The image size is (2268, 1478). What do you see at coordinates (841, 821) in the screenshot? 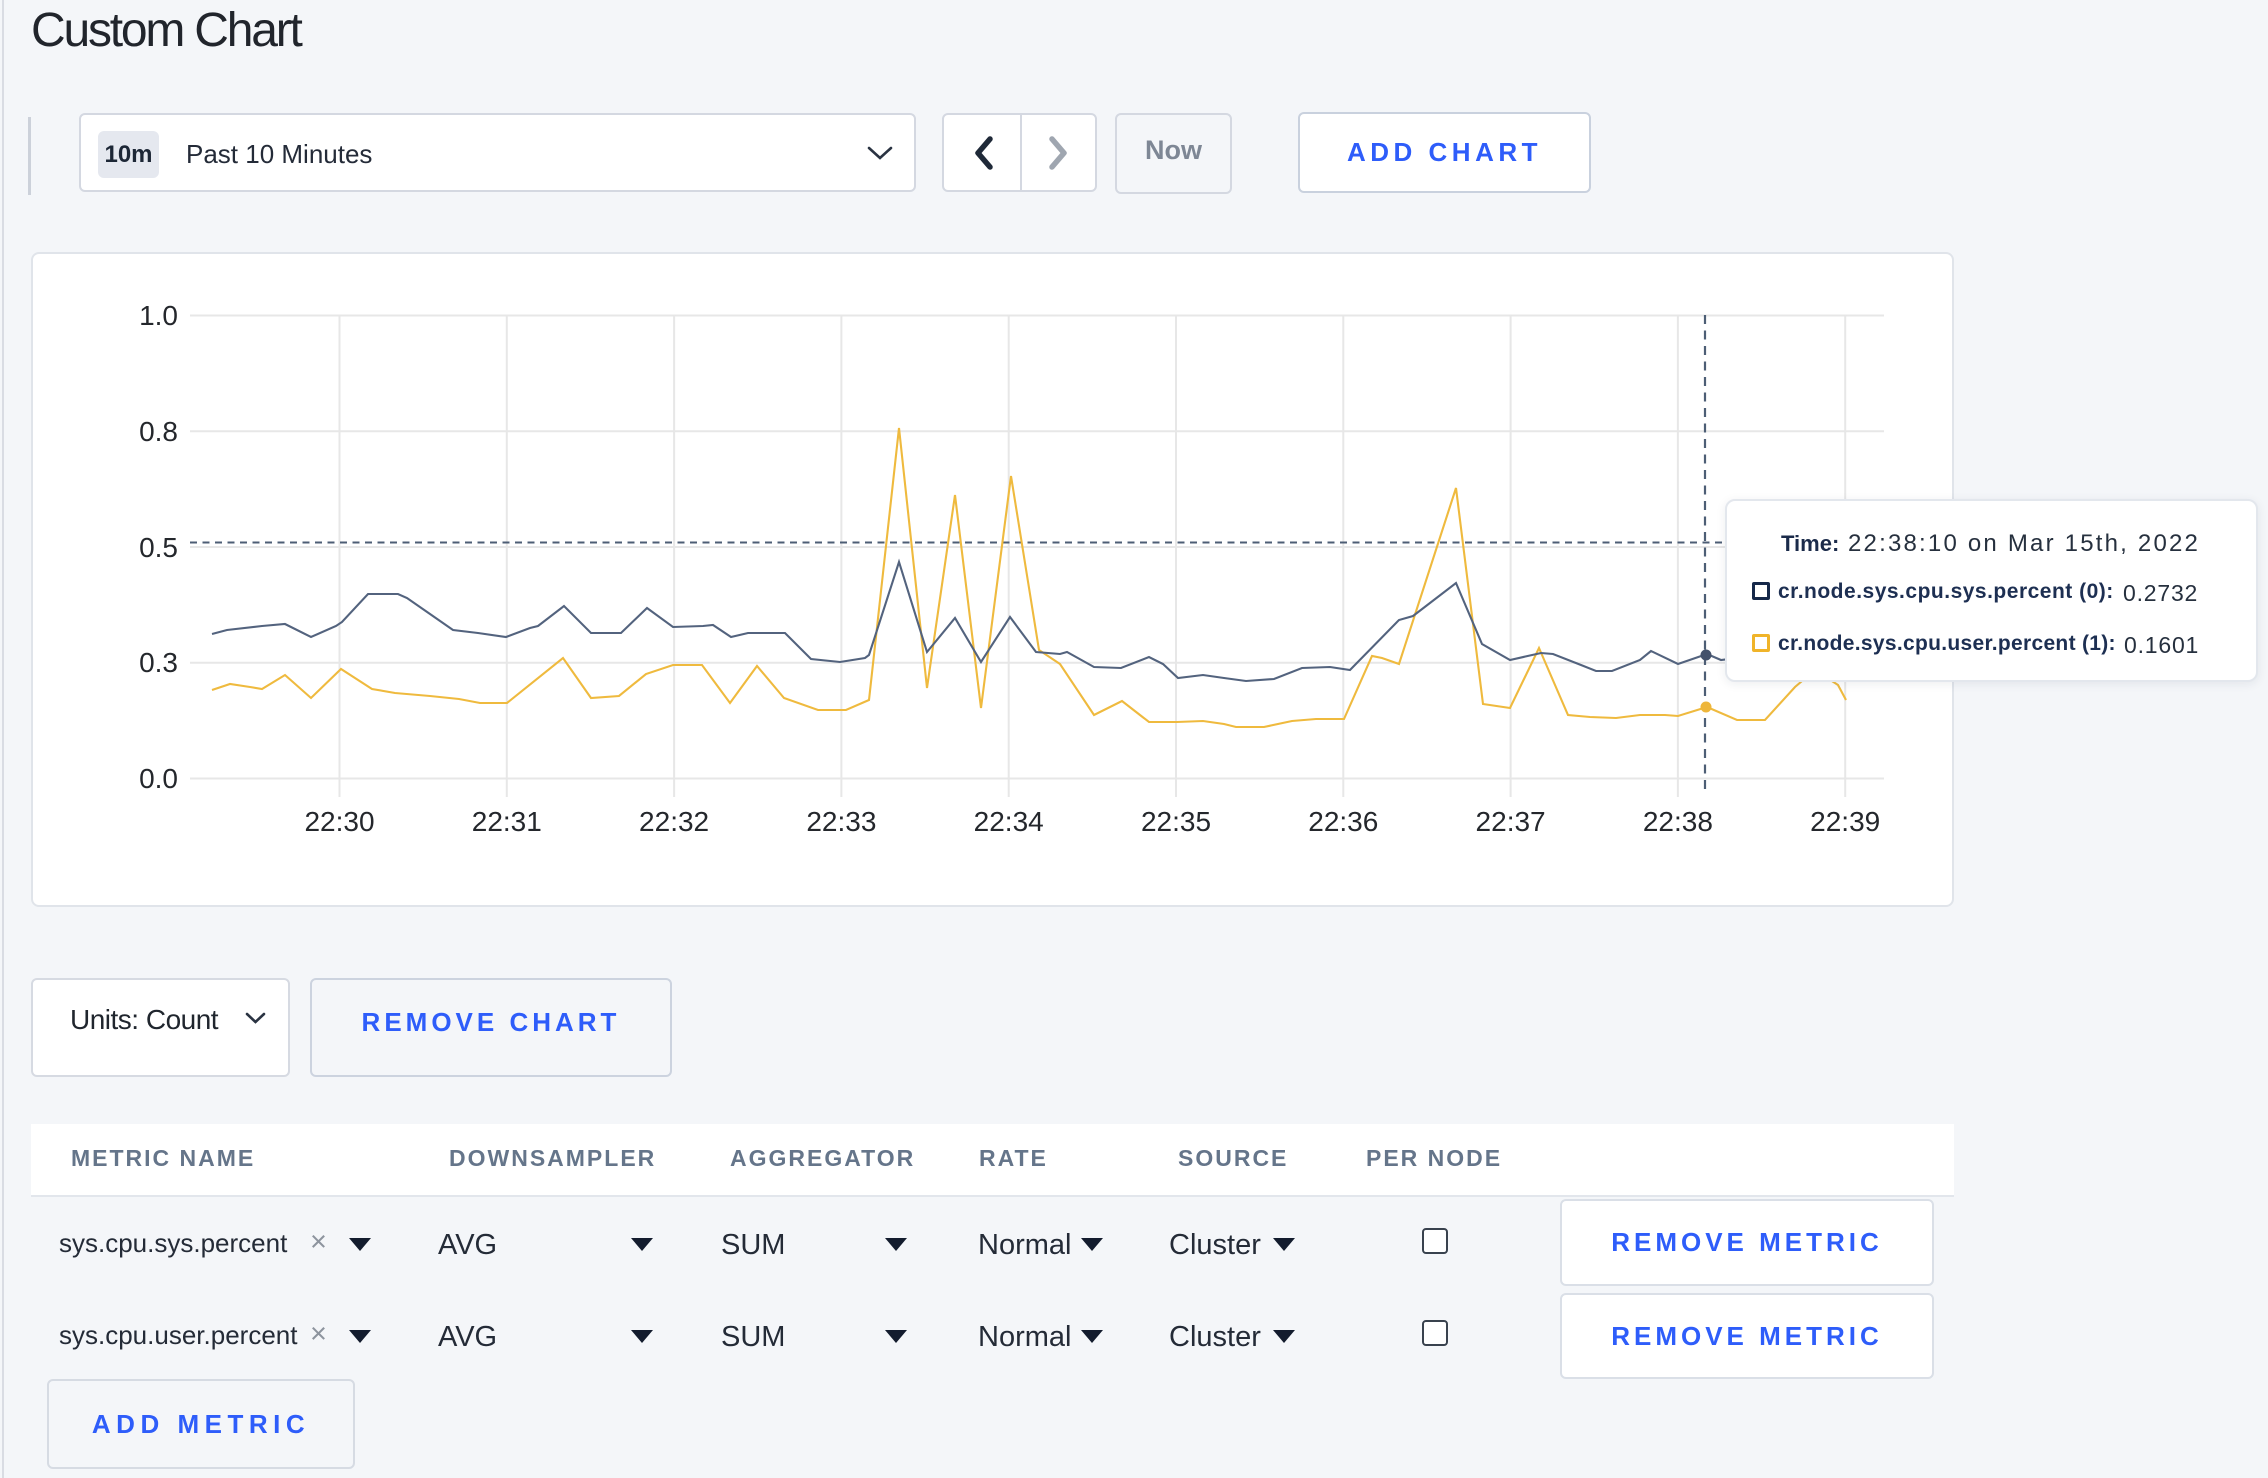
I see `svg-text: 22:33` at bounding box center [841, 821].